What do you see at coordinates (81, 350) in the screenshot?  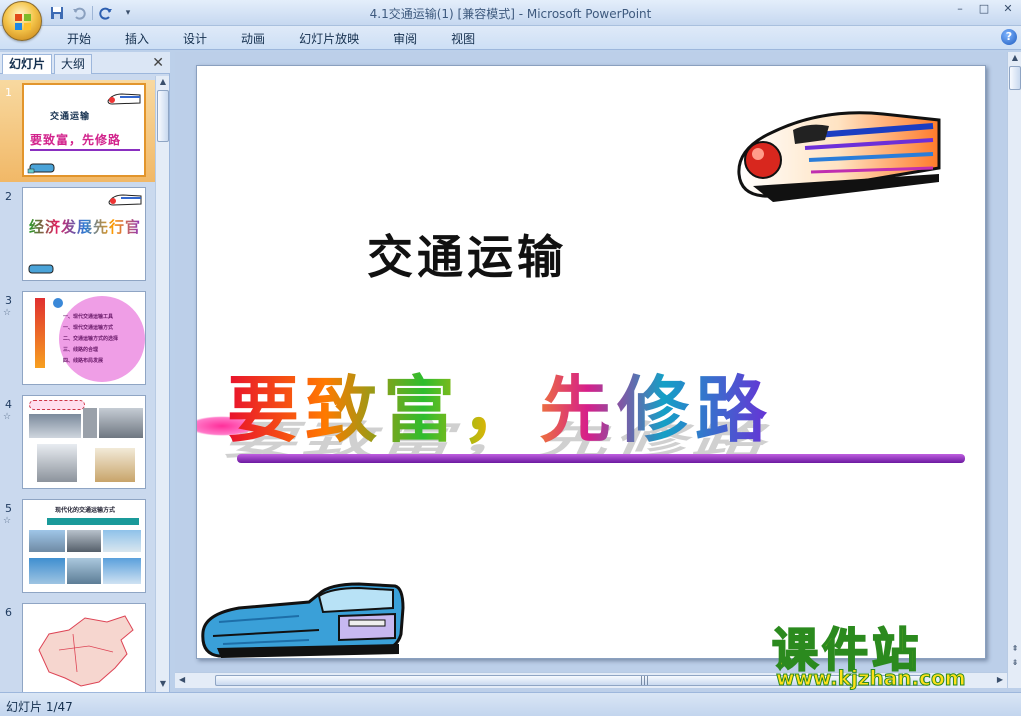 I see `thumb-outline-item: 三、线路的合理` at bounding box center [81, 350].